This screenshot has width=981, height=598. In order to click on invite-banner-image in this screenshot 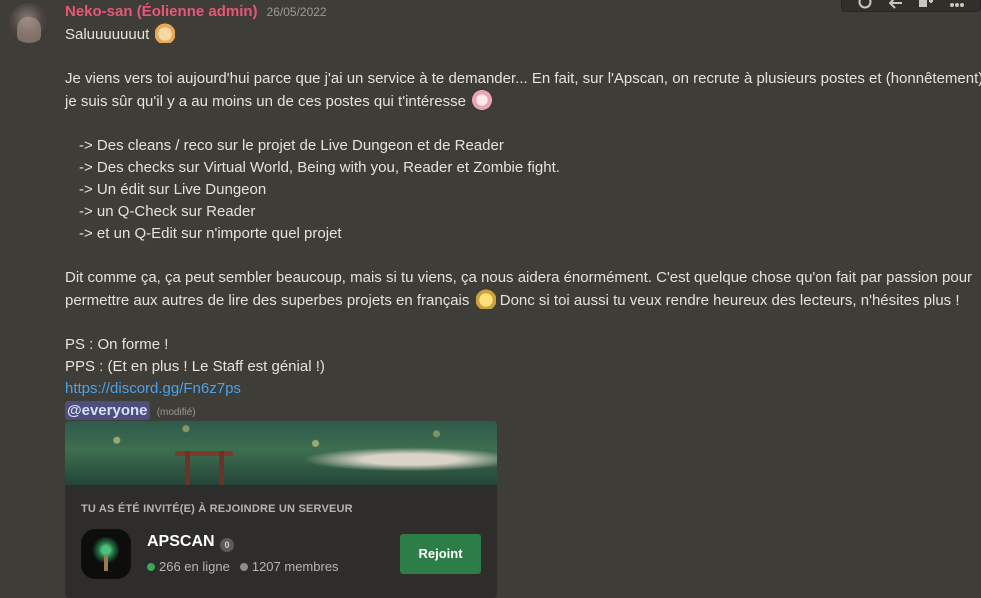, I will do `click(281, 453)`.